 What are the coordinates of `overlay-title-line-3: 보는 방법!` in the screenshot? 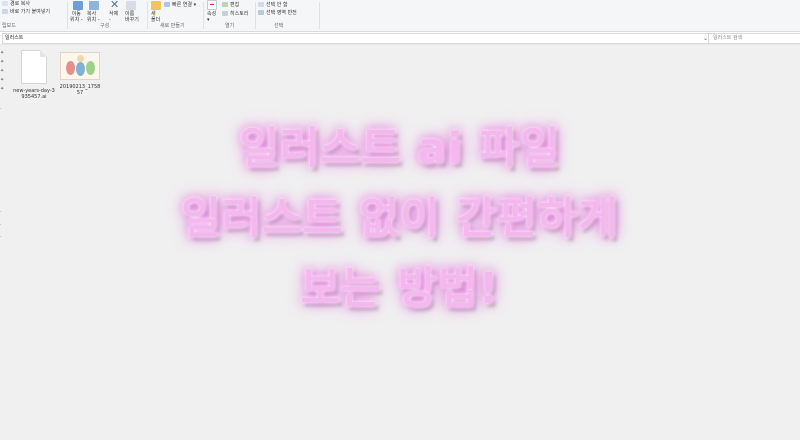 It's located at (400, 289).